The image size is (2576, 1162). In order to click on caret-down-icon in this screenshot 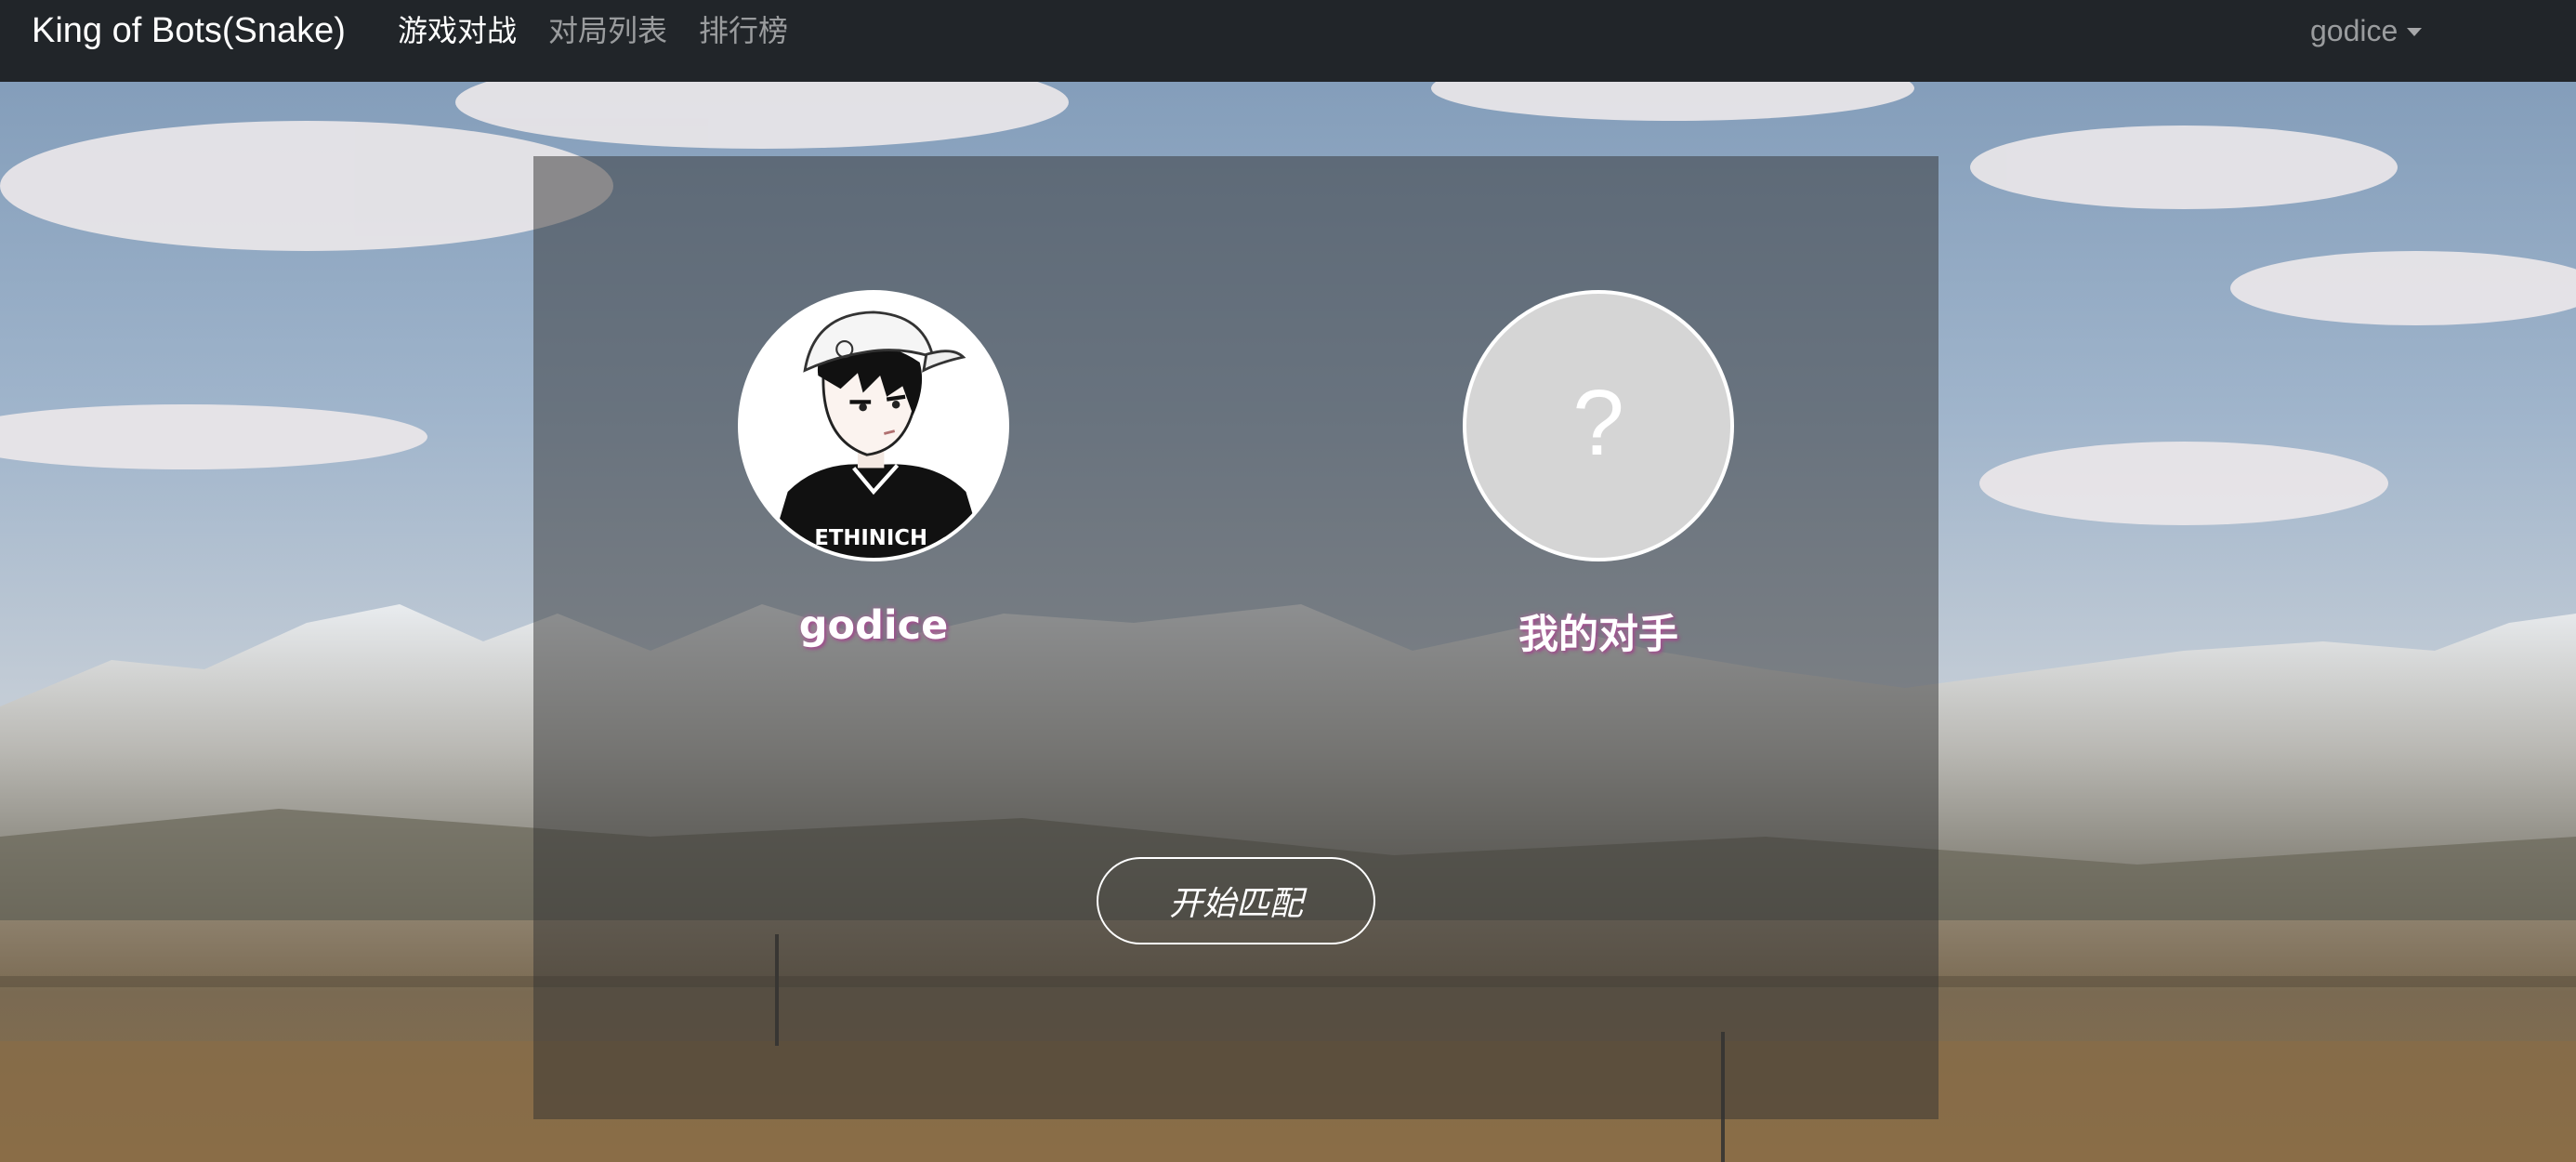, I will do `click(2415, 31)`.